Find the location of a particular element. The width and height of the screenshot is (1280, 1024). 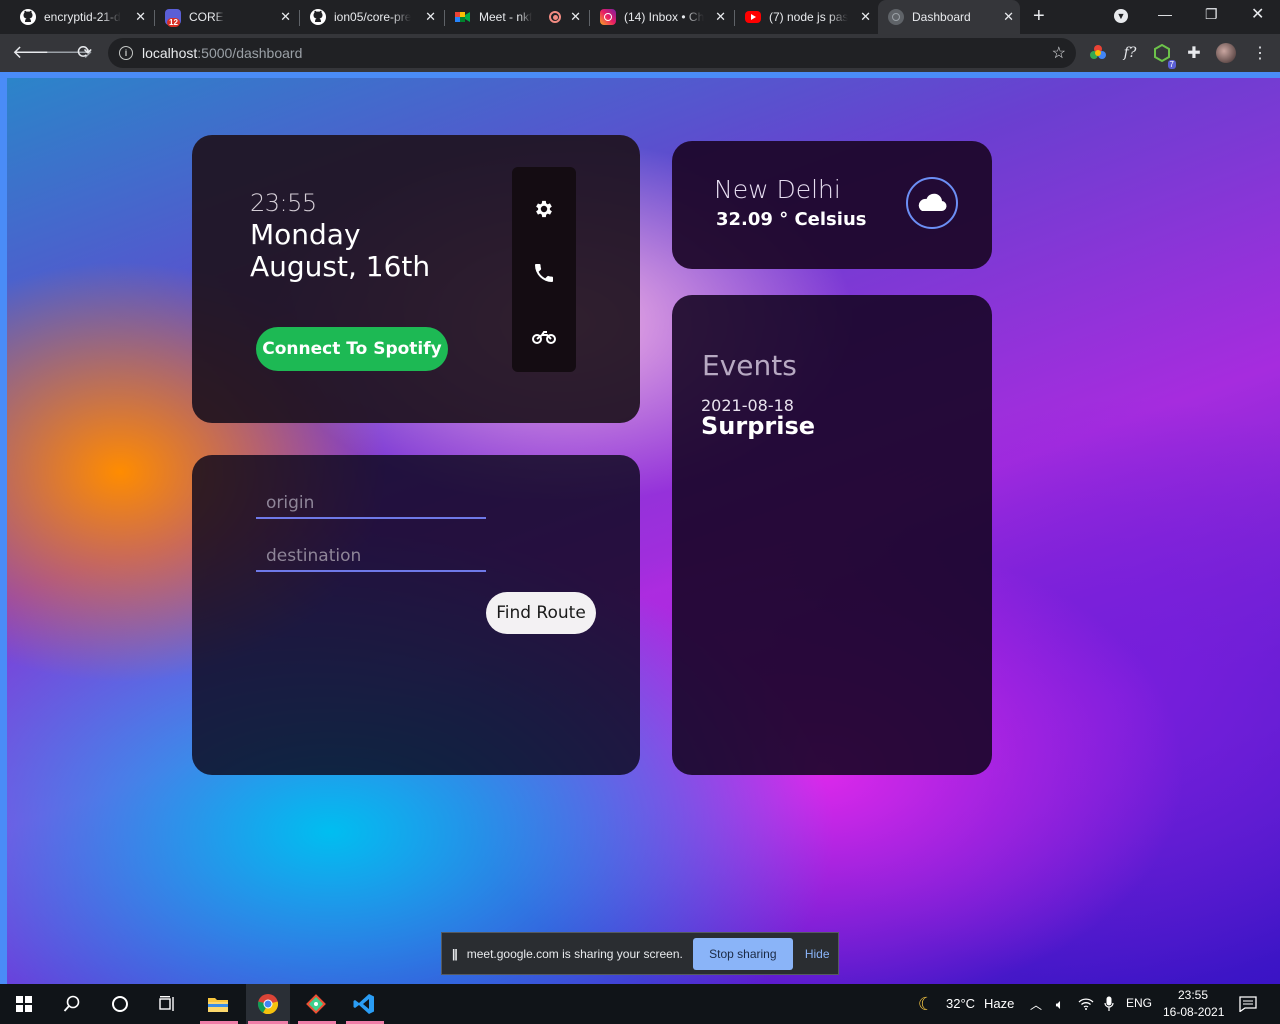

instagram-icon is located at coordinates (608, 17).